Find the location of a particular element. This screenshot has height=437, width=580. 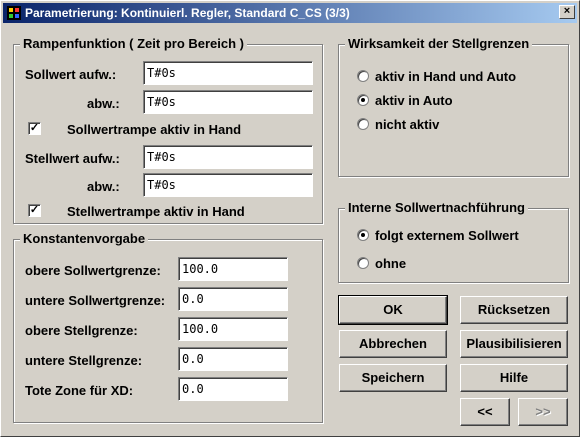

sollwert-aufw-label: Sollwert aufw.: is located at coordinates (71, 74).